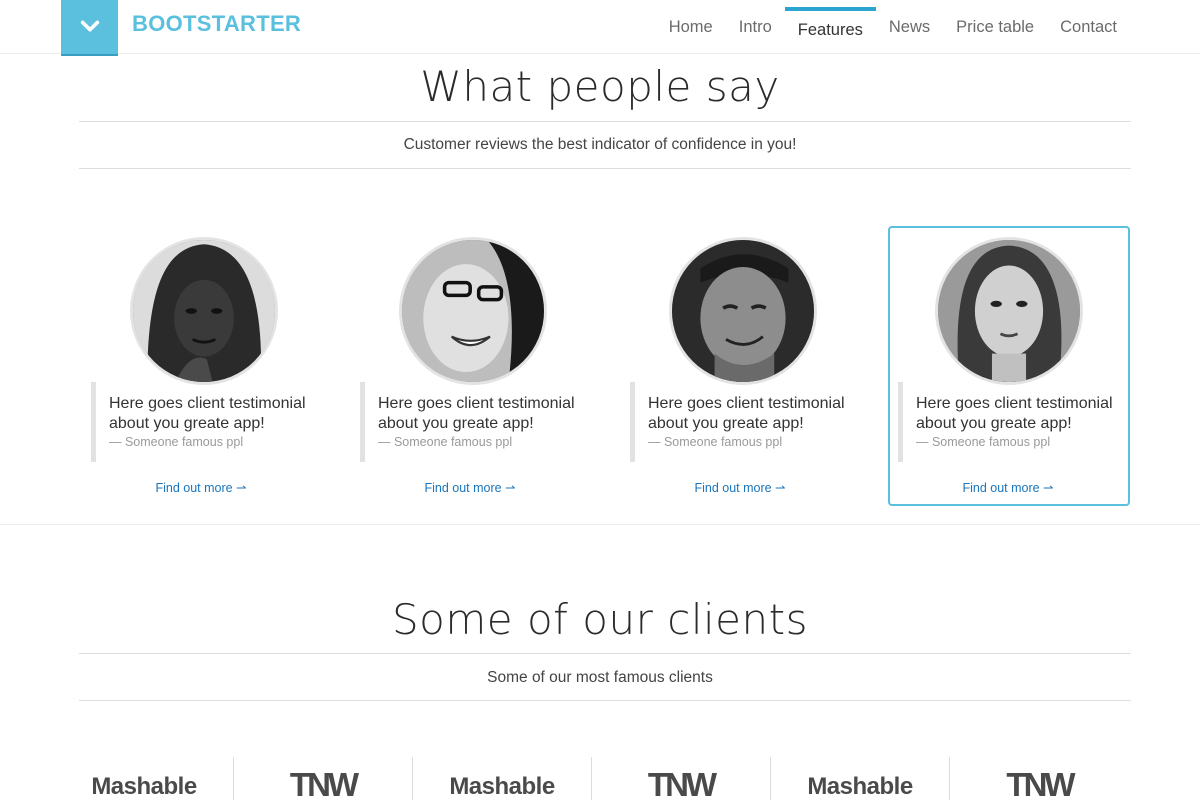 The image size is (1200, 800). What do you see at coordinates (216, 24) in the screenshot?
I see `brand-name: BOOTSTARTER` at bounding box center [216, 24].